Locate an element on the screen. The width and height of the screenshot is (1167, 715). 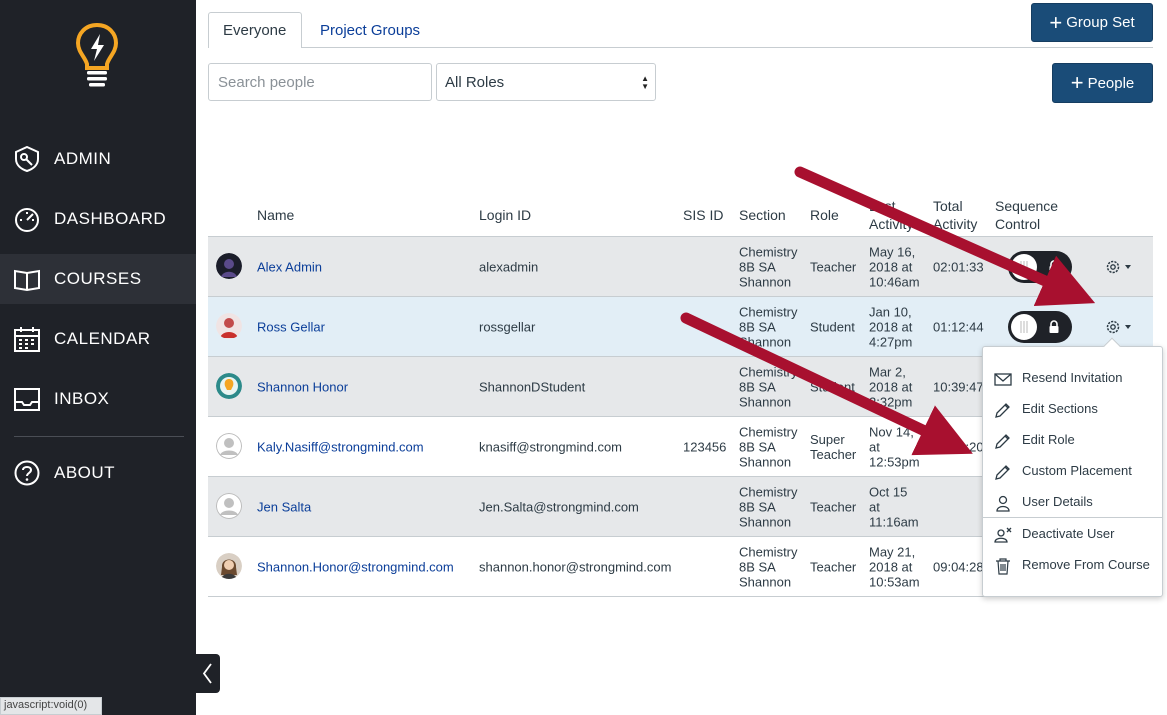
add-people-button: + People is located at coordinates (1102, 83).